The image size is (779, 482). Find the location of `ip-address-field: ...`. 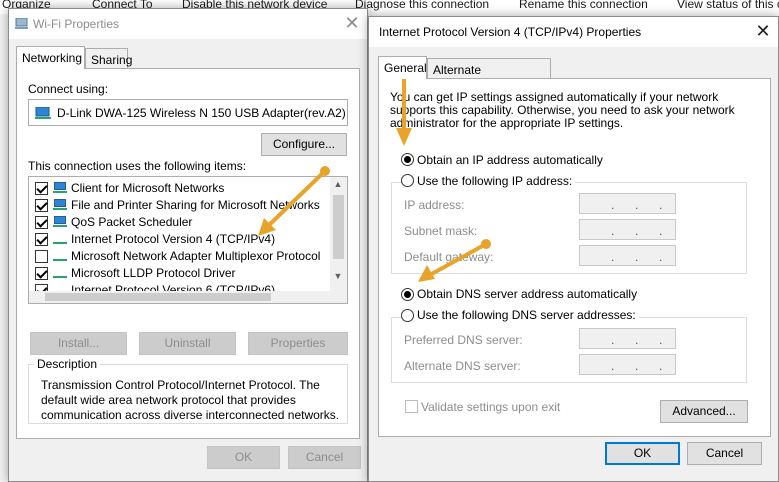

ip-address-field: ... is located at coordinates (627, 203).